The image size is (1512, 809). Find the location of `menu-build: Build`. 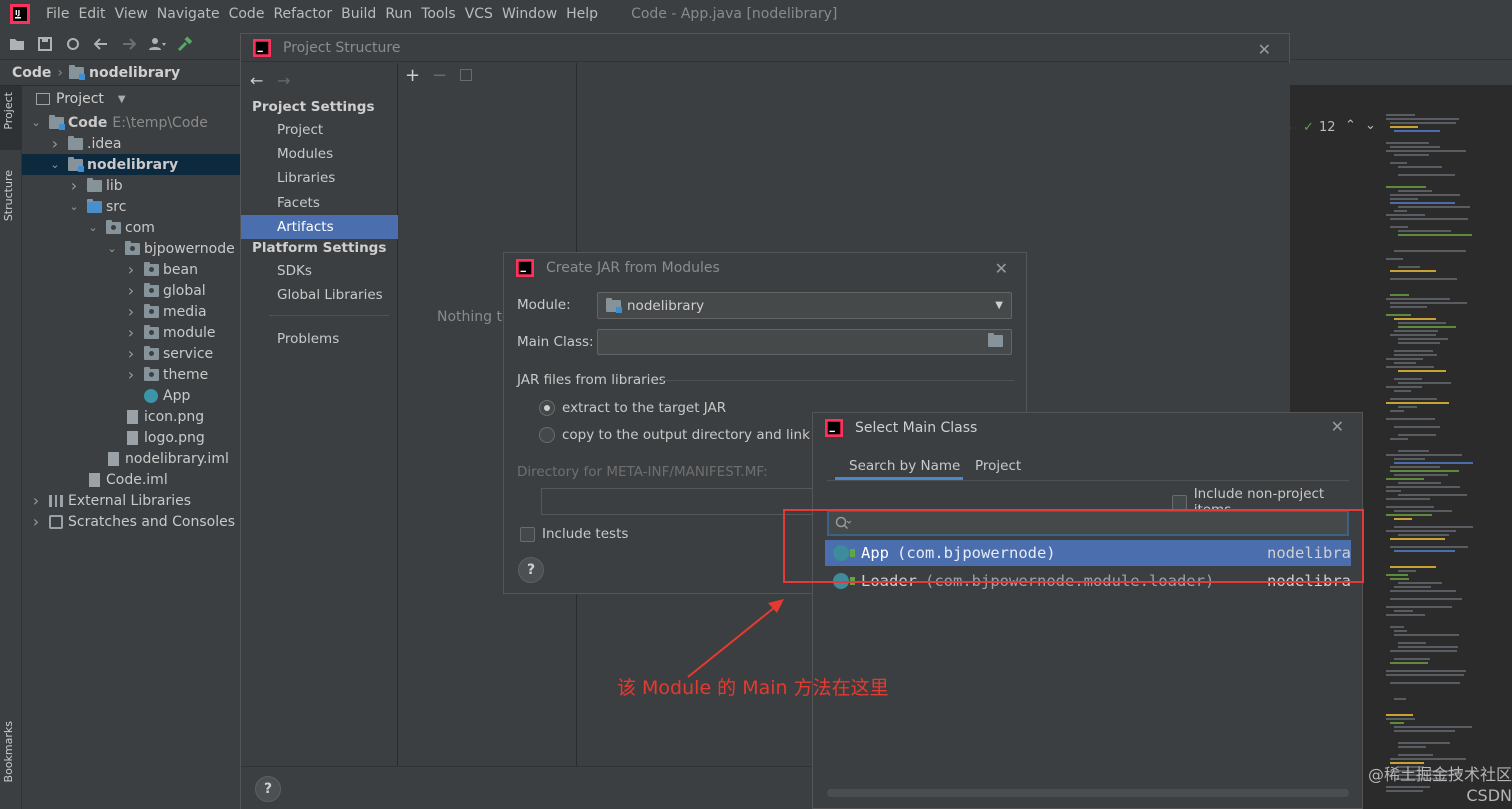

menu-build: Build is located at coordinates (358, 14).